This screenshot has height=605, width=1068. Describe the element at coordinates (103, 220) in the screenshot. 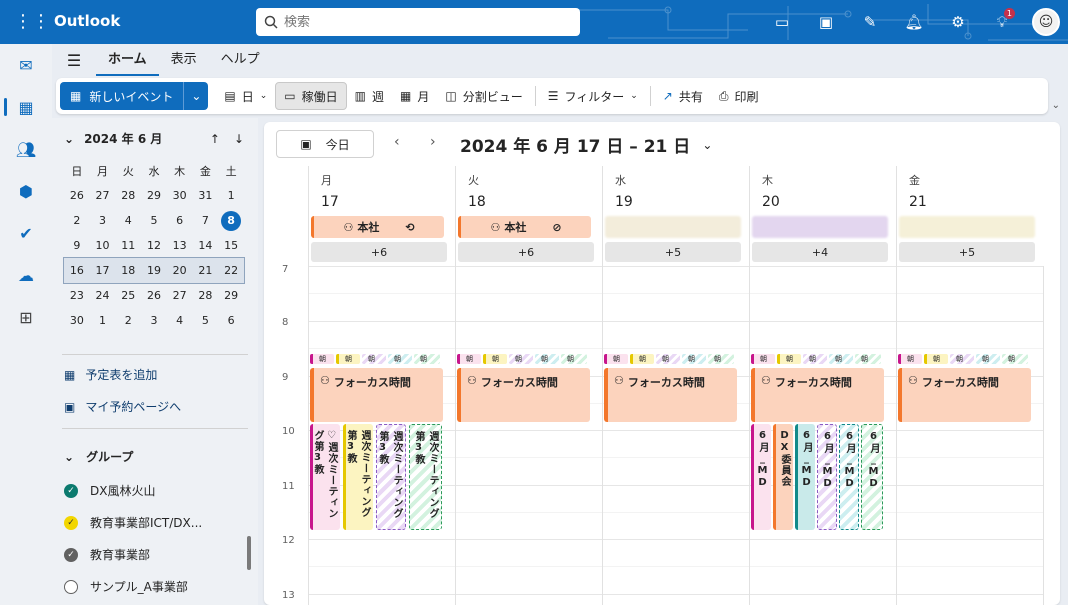

I see `mini-day: 3` at that location.